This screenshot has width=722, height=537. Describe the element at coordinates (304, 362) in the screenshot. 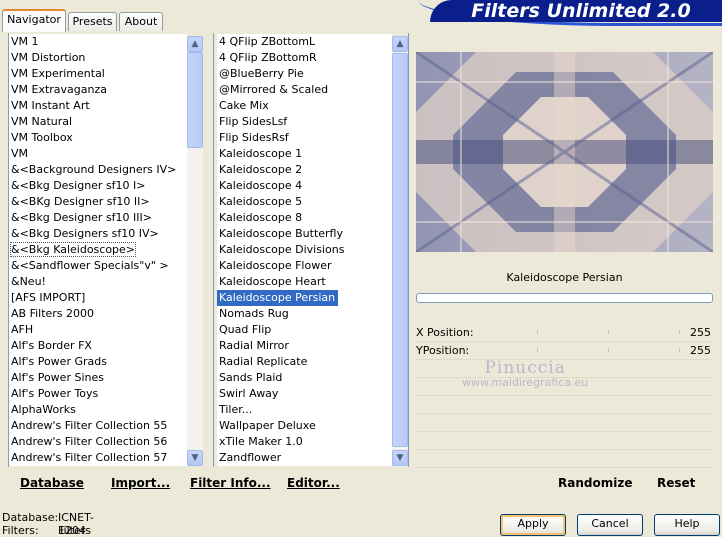

I see `filter-list-item: Radial Replicate` at that location.